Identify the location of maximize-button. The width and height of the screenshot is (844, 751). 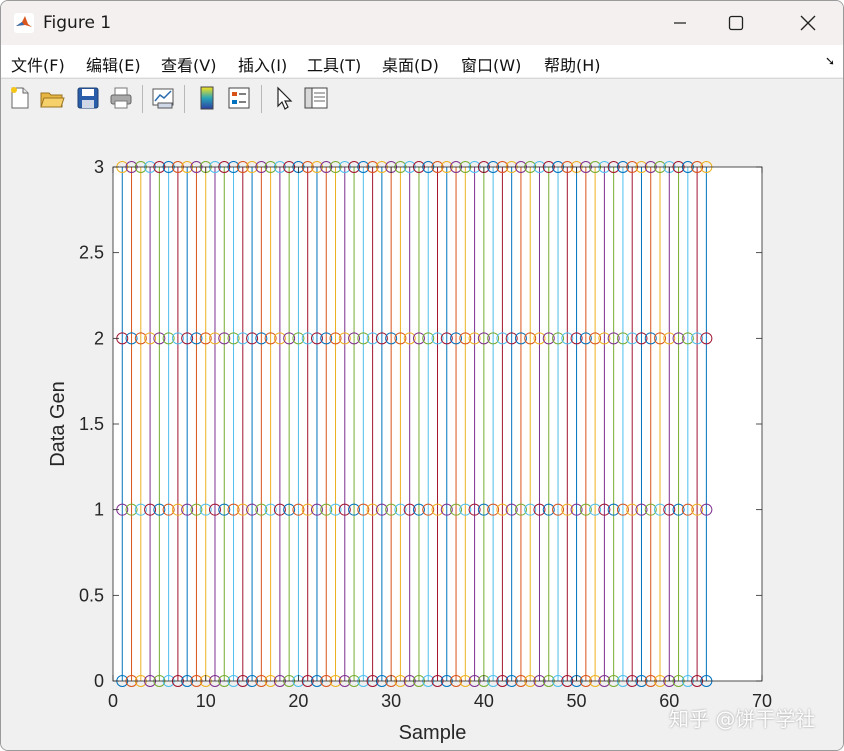
(736, 23).